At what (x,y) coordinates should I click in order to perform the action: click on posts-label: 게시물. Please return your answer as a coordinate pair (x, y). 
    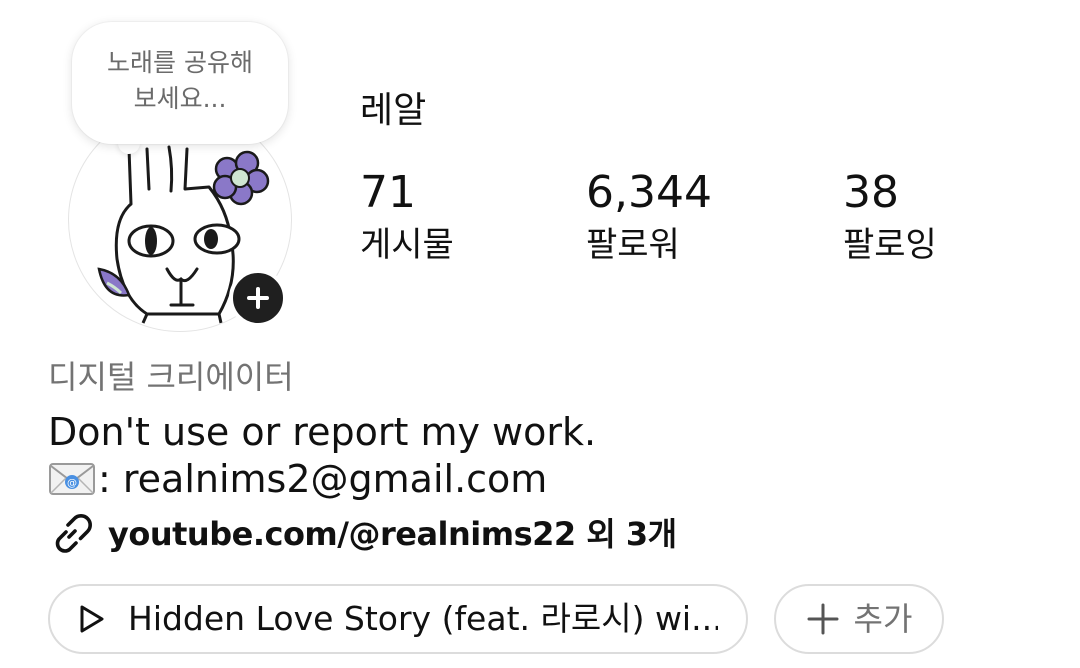
    Looking at the image, I should click on (407, 245).